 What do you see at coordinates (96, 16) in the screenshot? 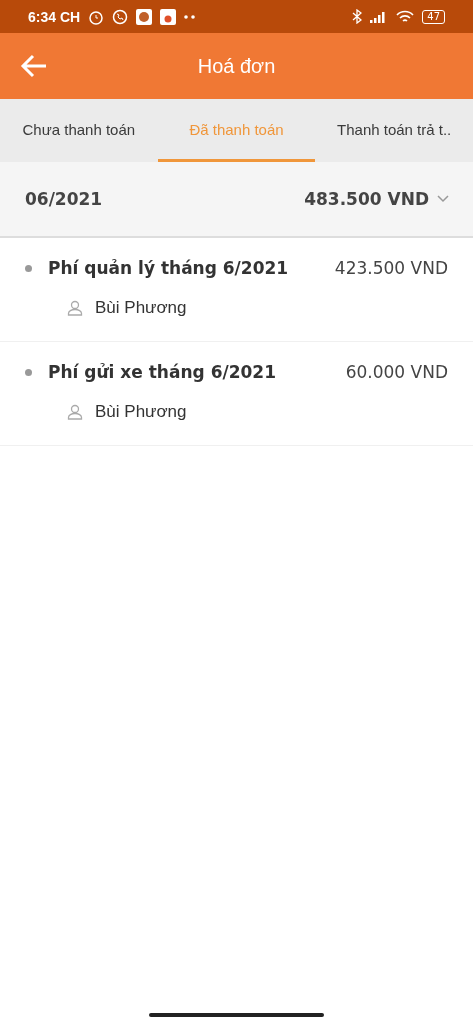
I see `alarm-icon` at bounding box center [96, 16].